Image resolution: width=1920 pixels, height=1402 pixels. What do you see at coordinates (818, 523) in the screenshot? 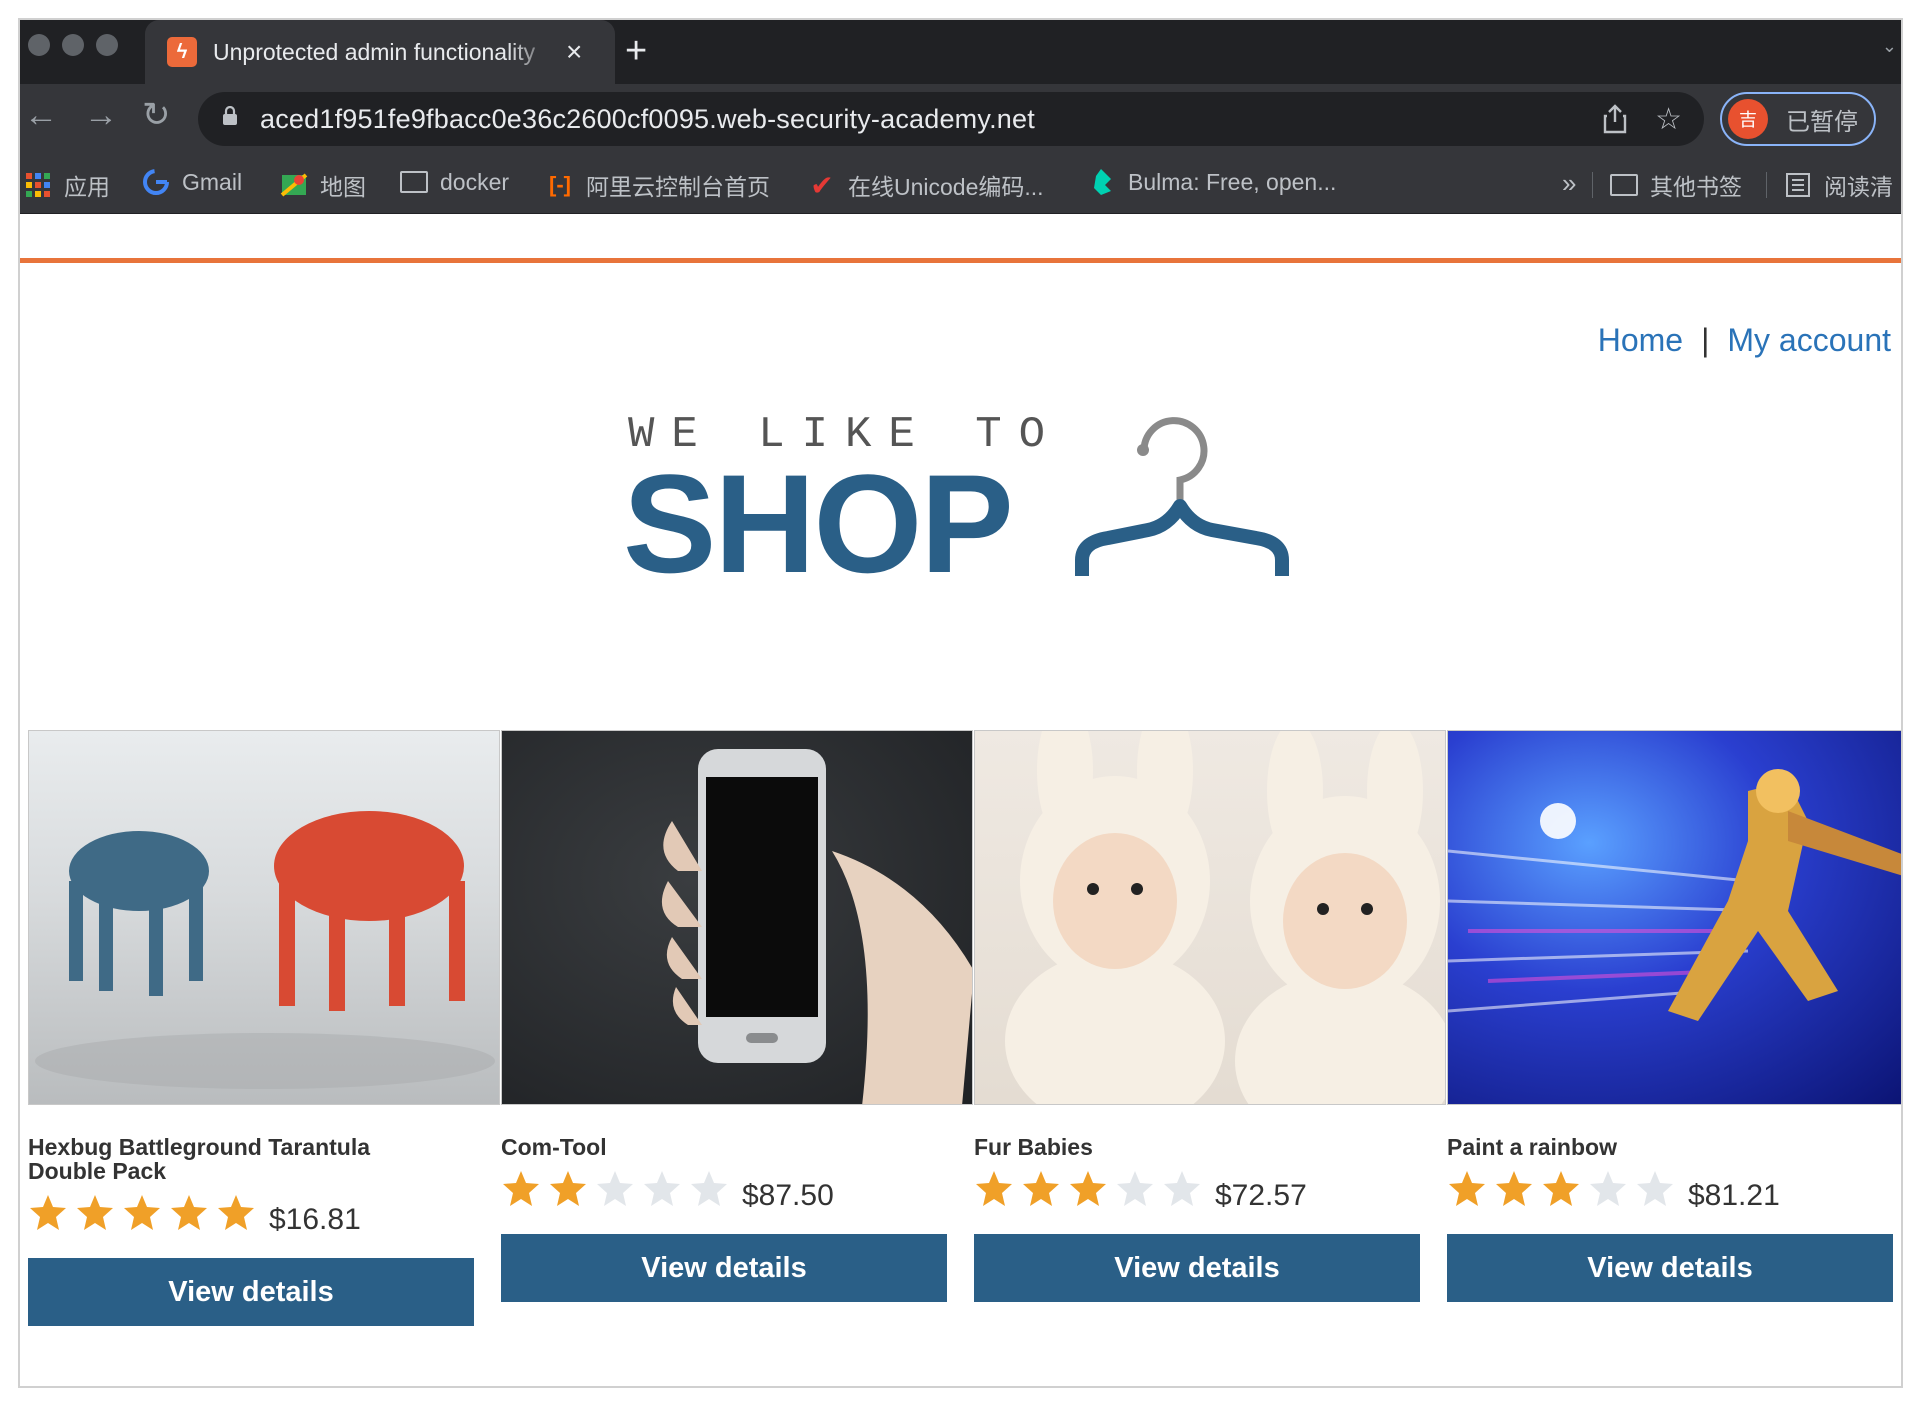
I see `logo-wordmark: SHOP` at bounding box center [818, 523].